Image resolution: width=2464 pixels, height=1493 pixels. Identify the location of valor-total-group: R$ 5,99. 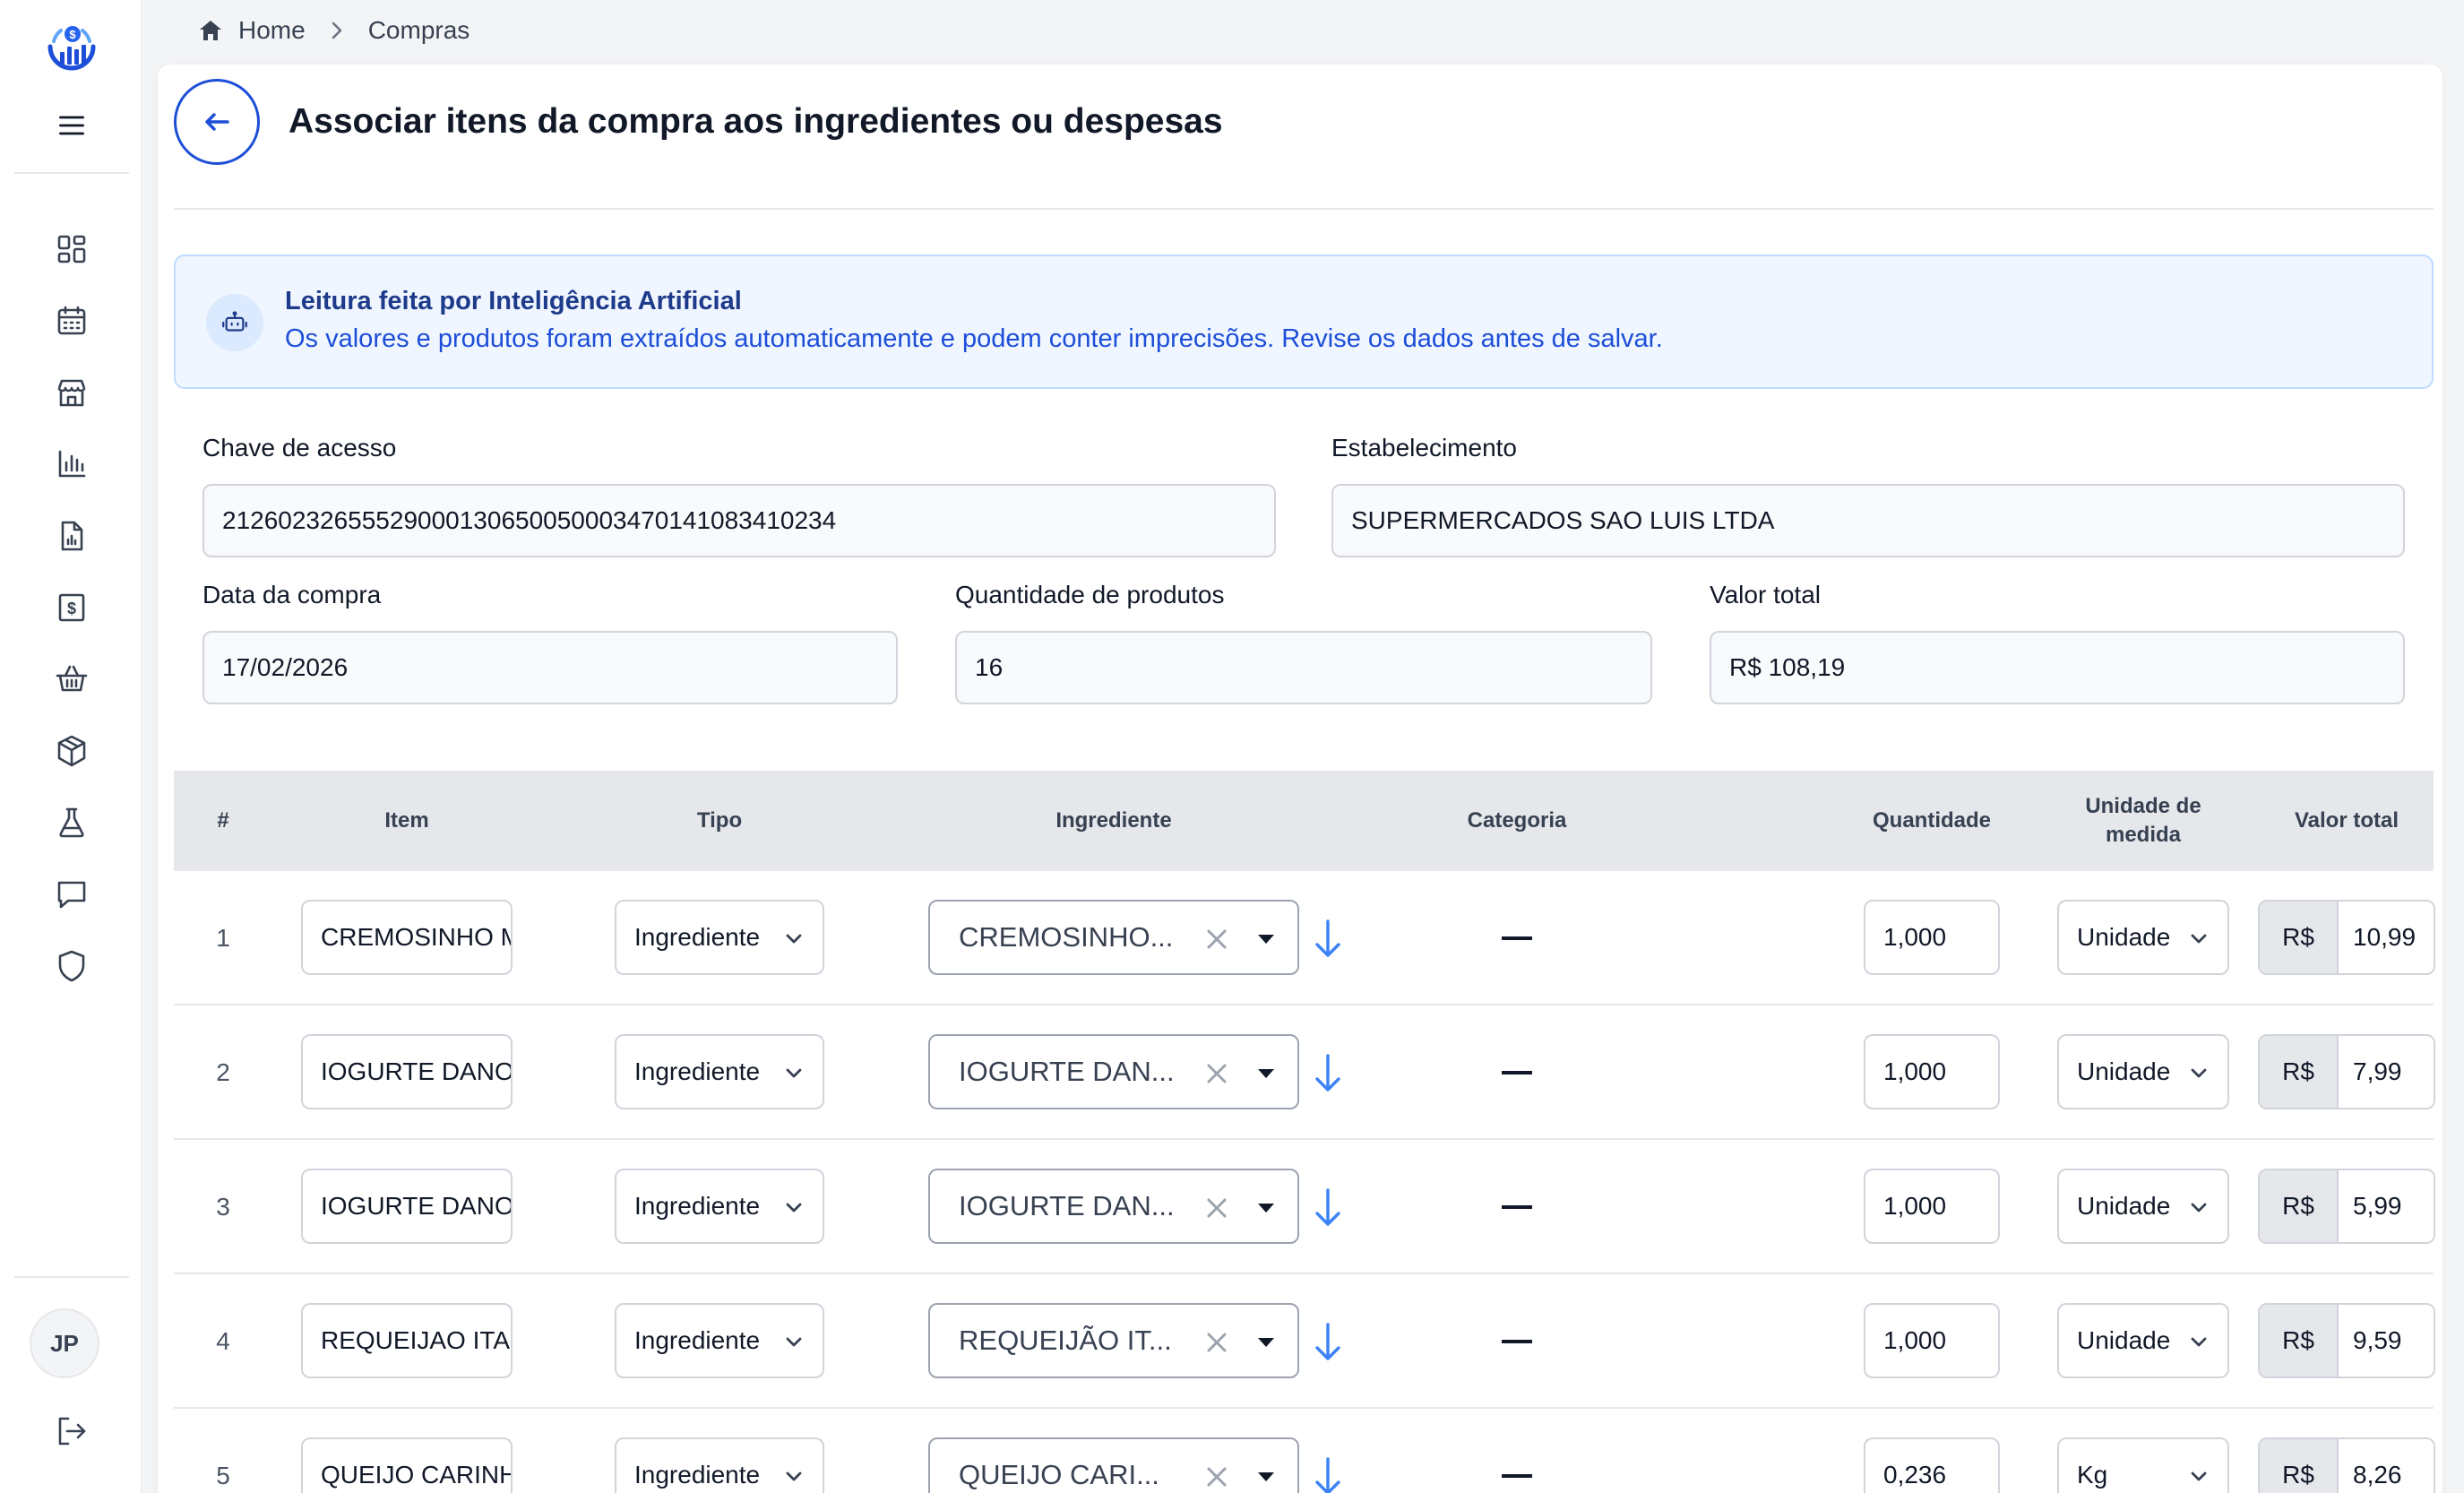
(2346, 1207).